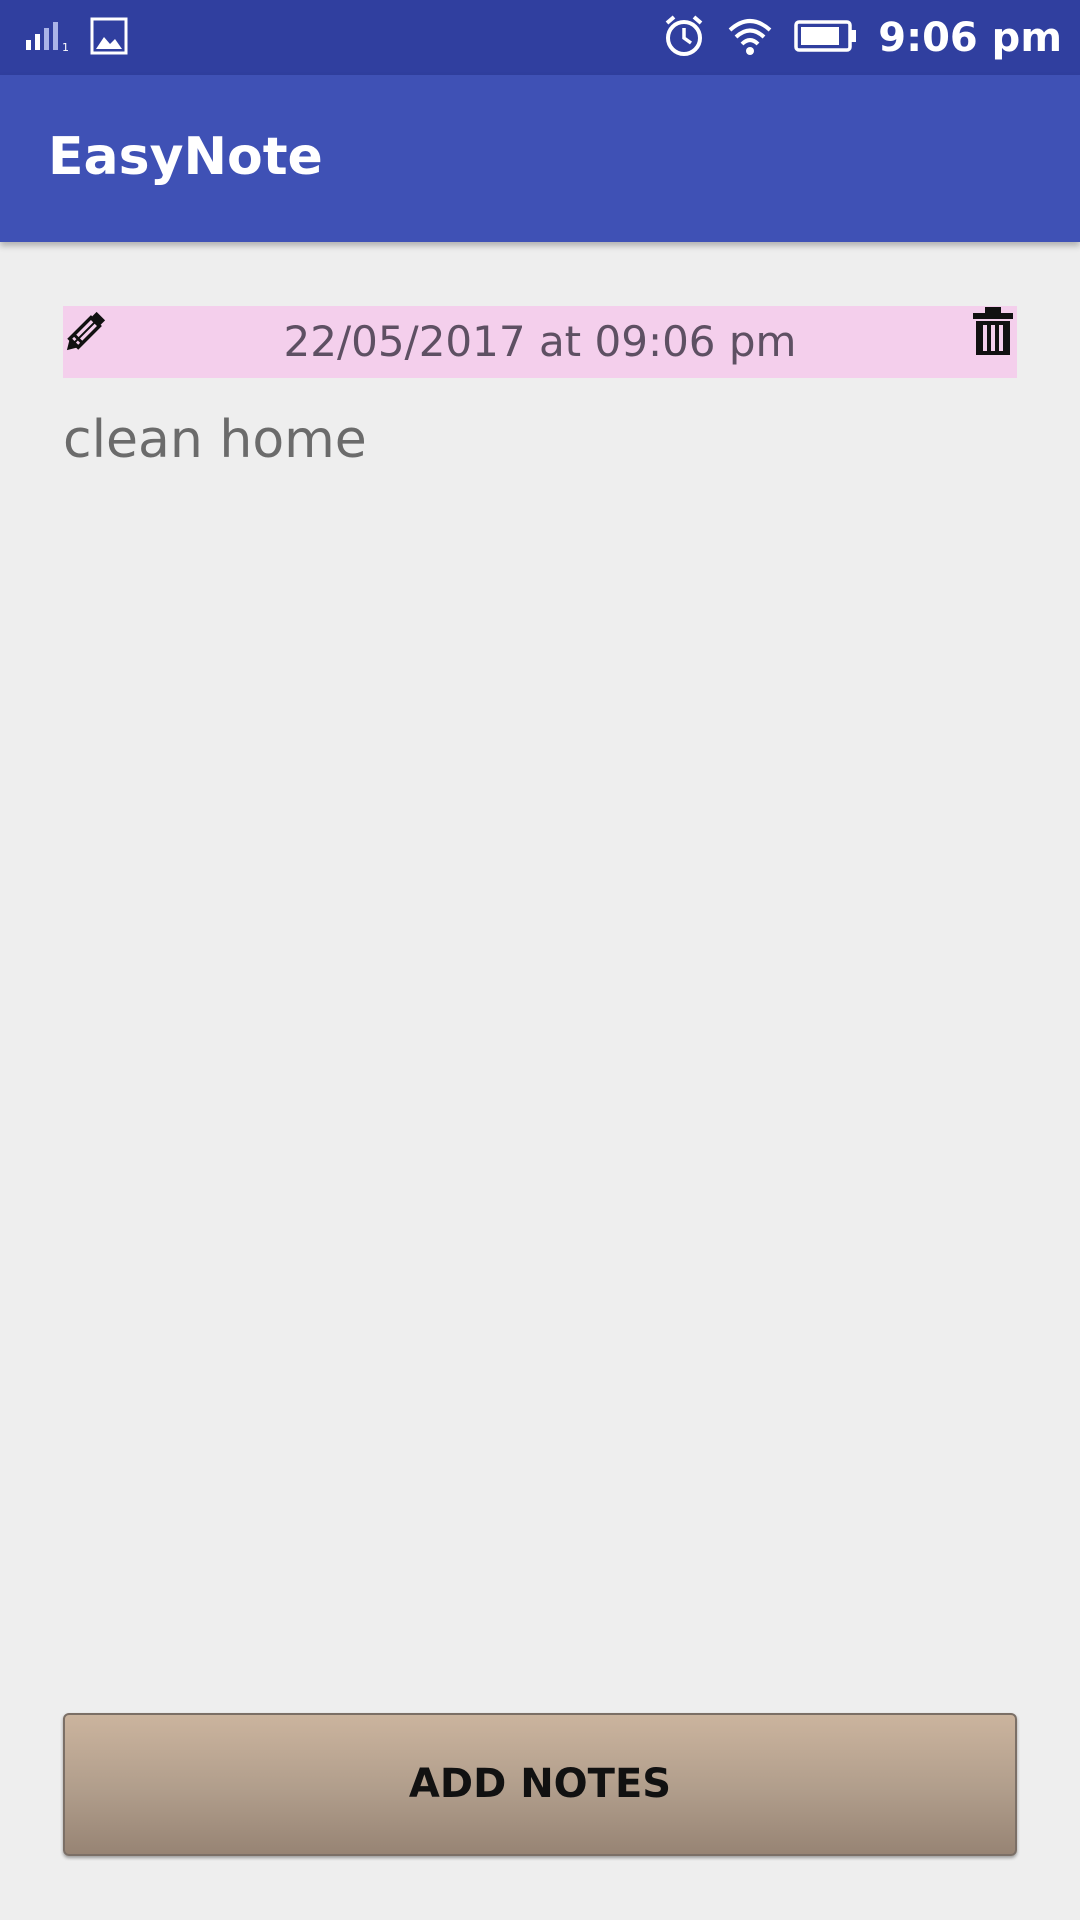  Describe the element at coordinates (826, 38) in the screenshot. I see `battery-icon` at that location.